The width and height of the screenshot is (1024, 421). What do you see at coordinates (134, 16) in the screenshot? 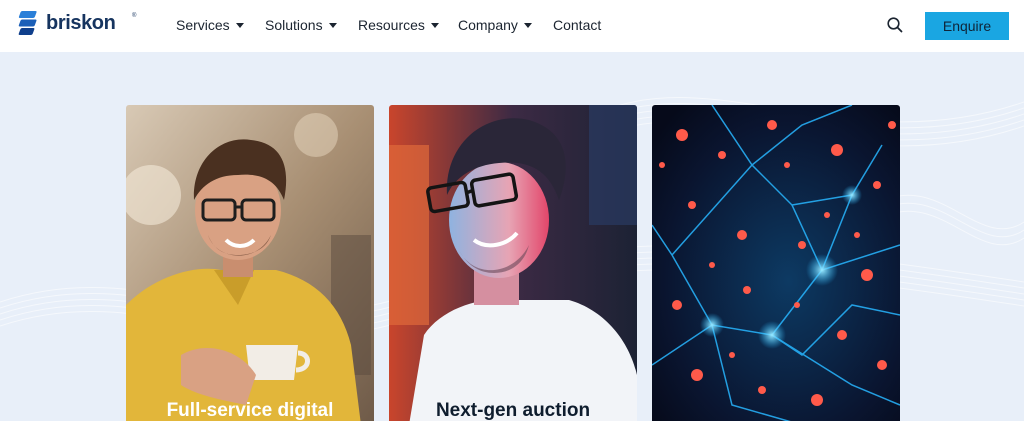
I see `registered-mark: ®` at bounding box center [134, 16].